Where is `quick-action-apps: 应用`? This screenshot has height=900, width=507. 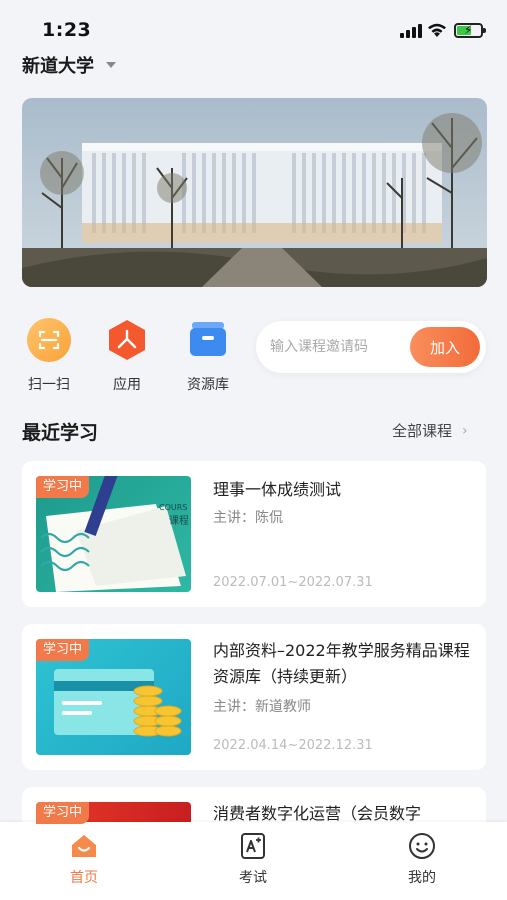 quick-action-apps: 应用 is located at coordinates (127, 356).